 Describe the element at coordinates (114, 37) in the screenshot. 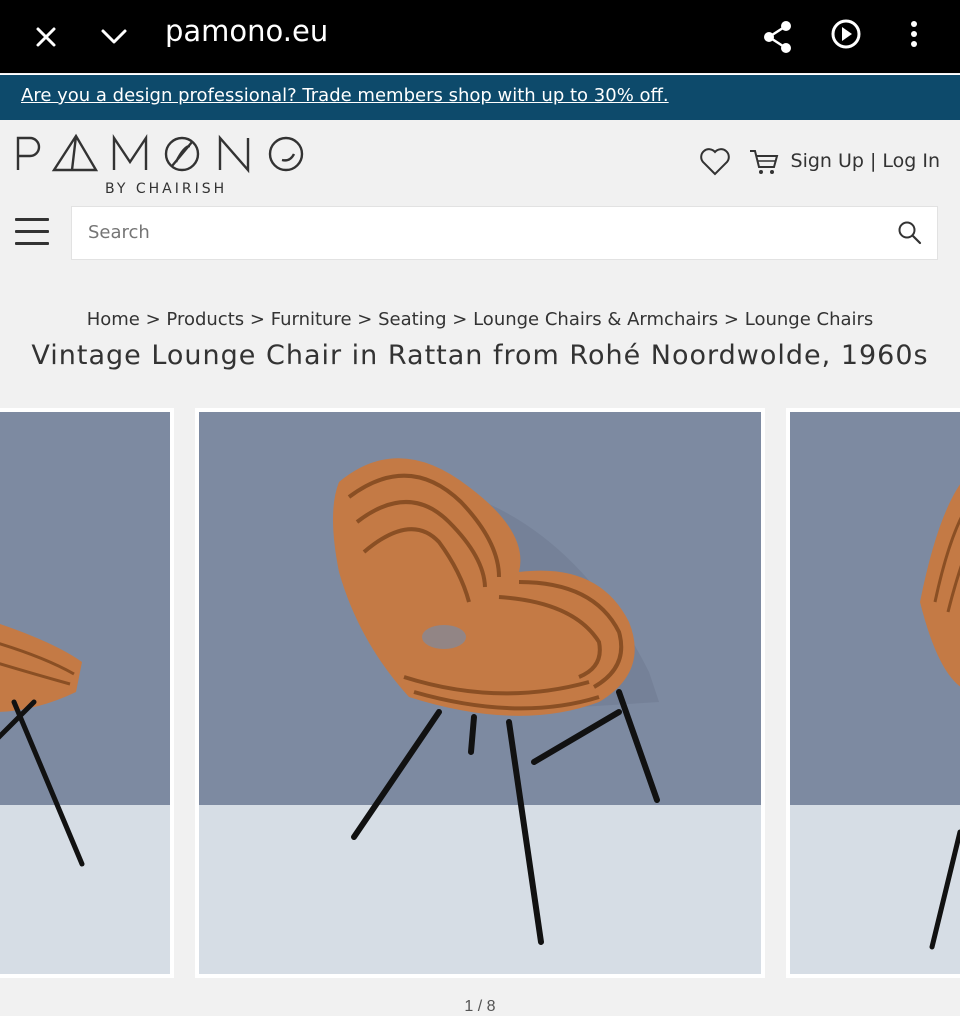

I see `chevron-down-icon` at that location.